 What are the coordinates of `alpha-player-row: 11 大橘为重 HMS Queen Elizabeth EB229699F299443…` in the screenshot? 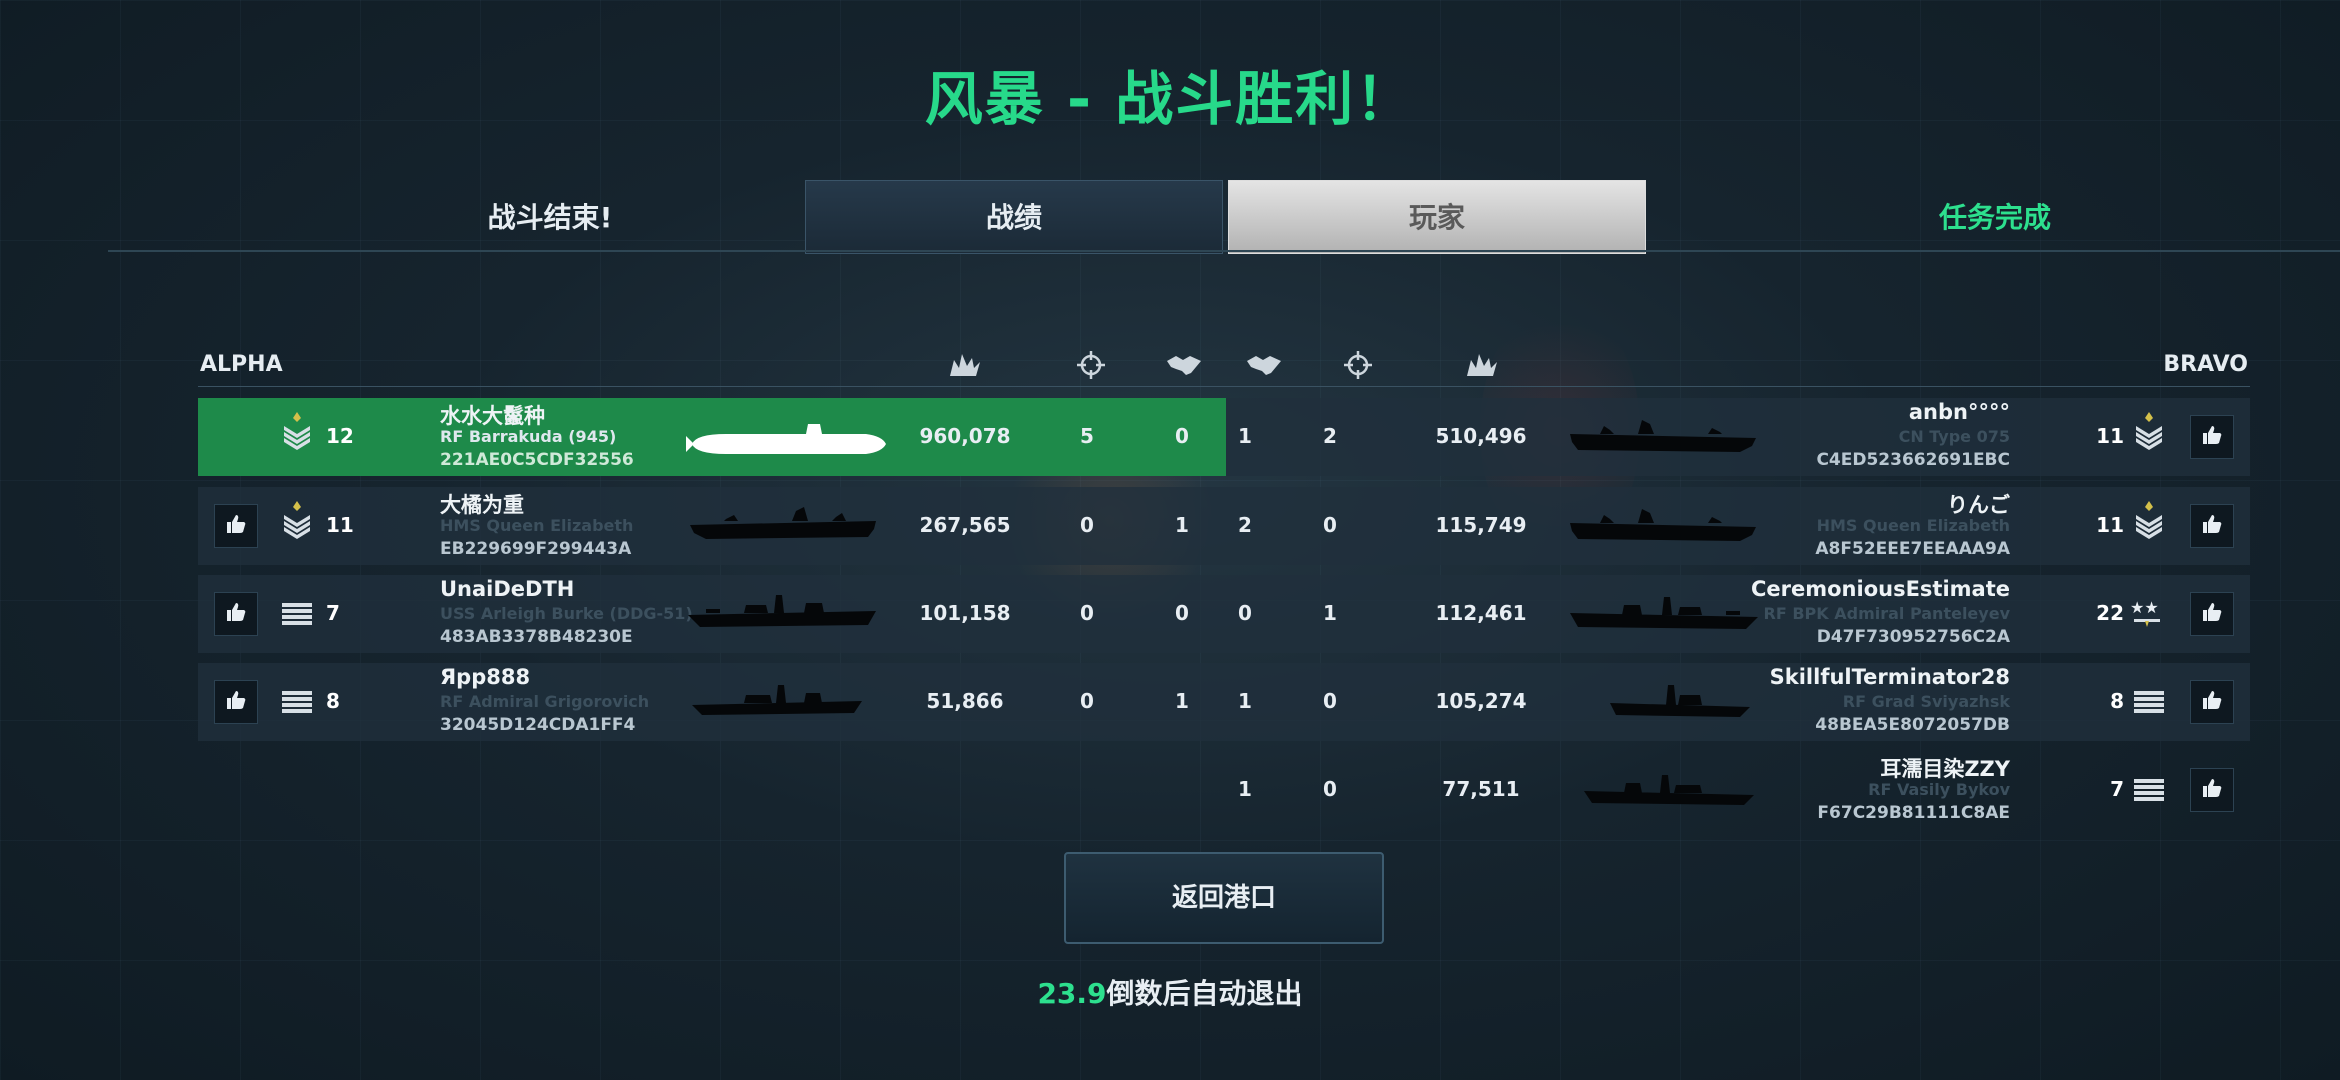 It's located at (712, 526).